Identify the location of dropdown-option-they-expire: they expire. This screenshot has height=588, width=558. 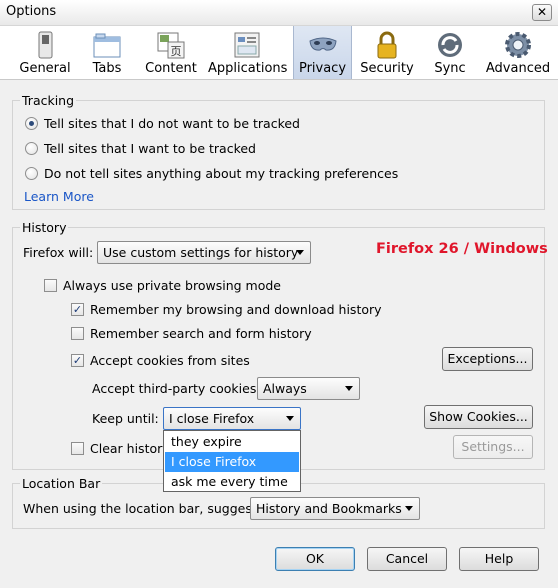
(232, 442).